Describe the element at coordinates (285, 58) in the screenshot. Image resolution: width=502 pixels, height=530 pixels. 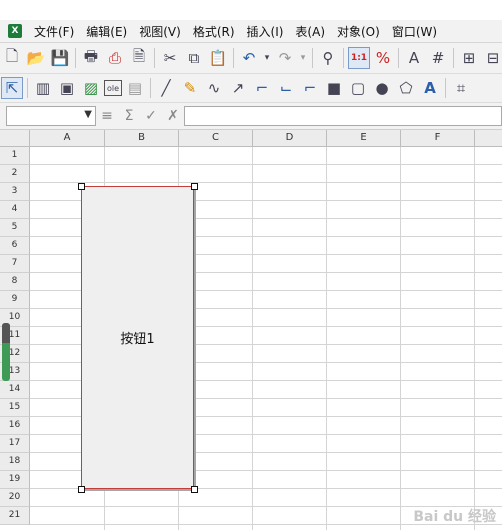
I see `redo-icon: ↷` at that location.